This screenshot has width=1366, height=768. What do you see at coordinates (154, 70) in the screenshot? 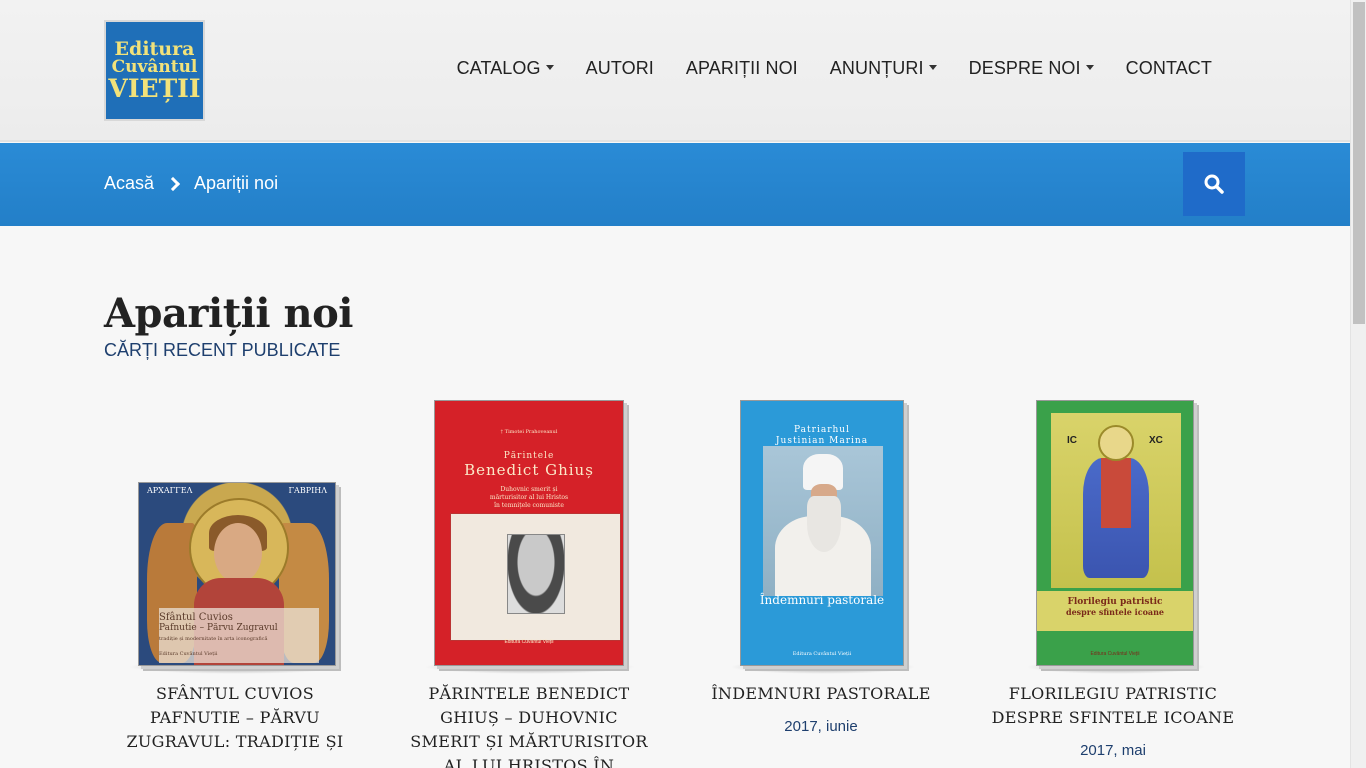
I see `site-logo: Editura Cuvântul VIEȚII` at bounding box center [154, 70].